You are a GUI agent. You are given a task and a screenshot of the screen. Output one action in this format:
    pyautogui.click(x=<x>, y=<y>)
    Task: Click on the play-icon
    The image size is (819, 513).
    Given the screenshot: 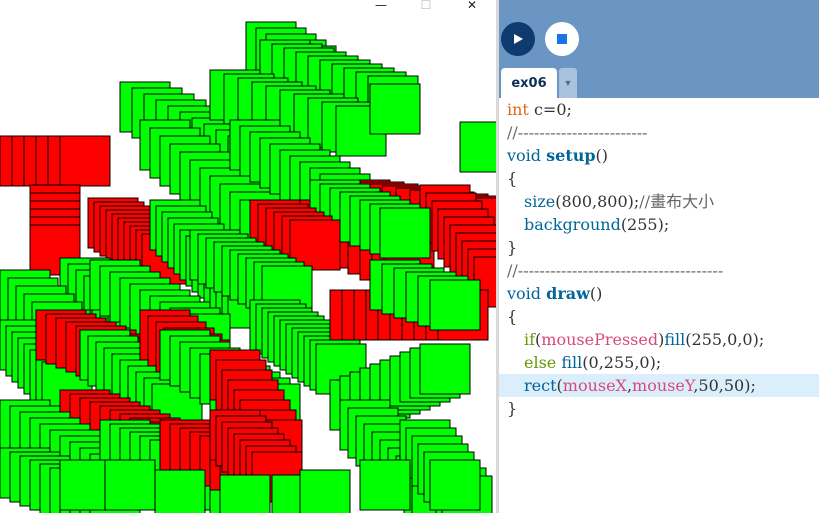 What is the action you would take?
    pyautogui.click(x=518, y=39)
    